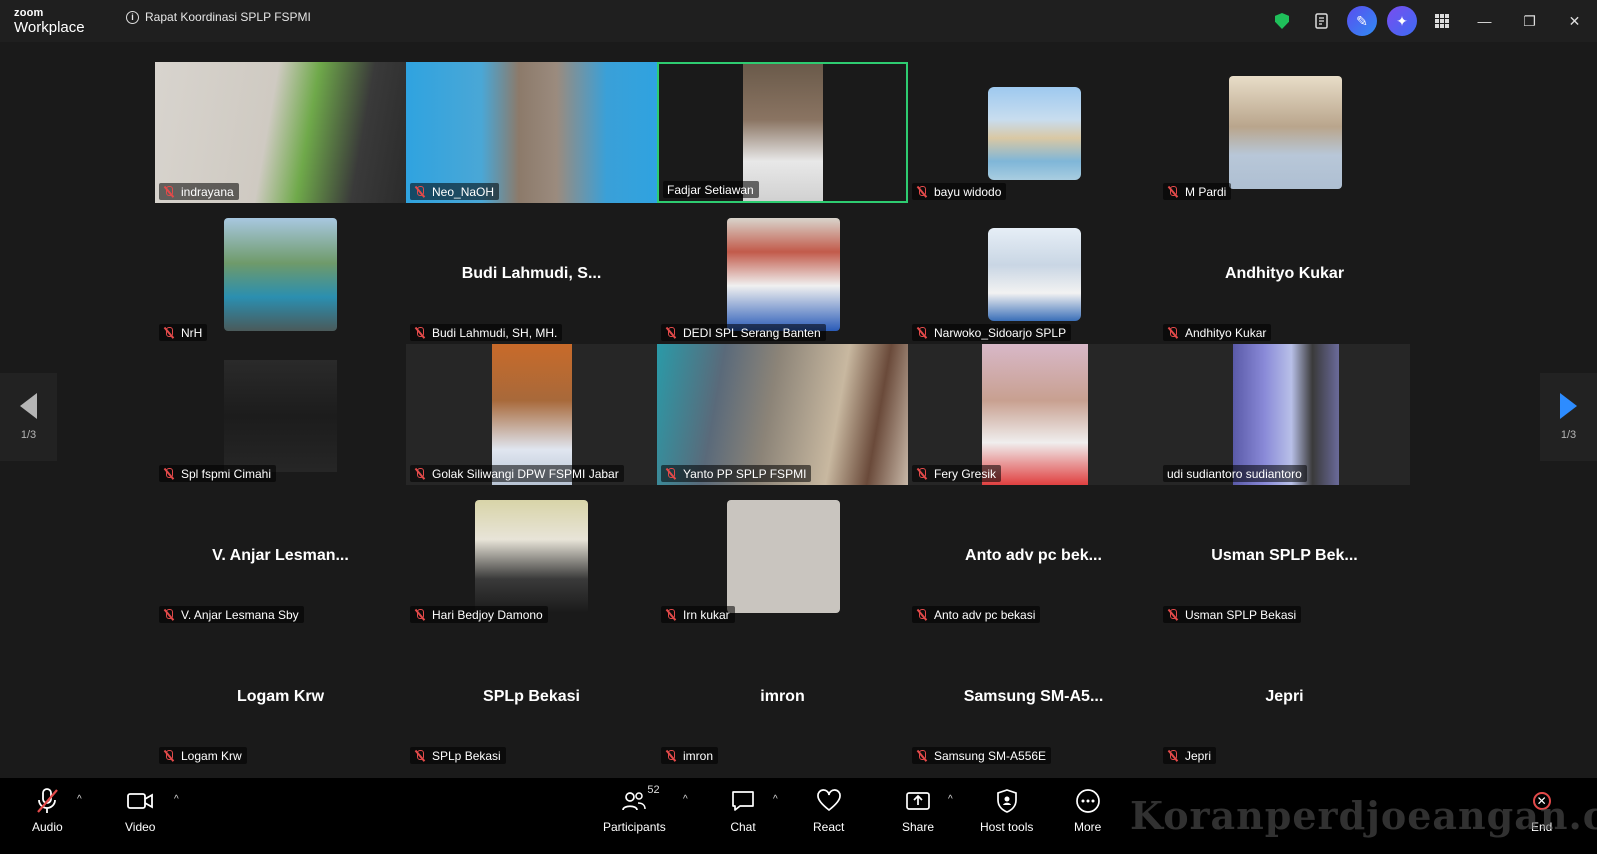 Image resolution: width=1597 pixels, height=854 pixels. What do you see at coordinates (531, 273) in the screenshot?
I see `participant-tile: Budi Lahmudi, S... Budi Lahmudi, SH, MH.` at bounding box center [531, 273].